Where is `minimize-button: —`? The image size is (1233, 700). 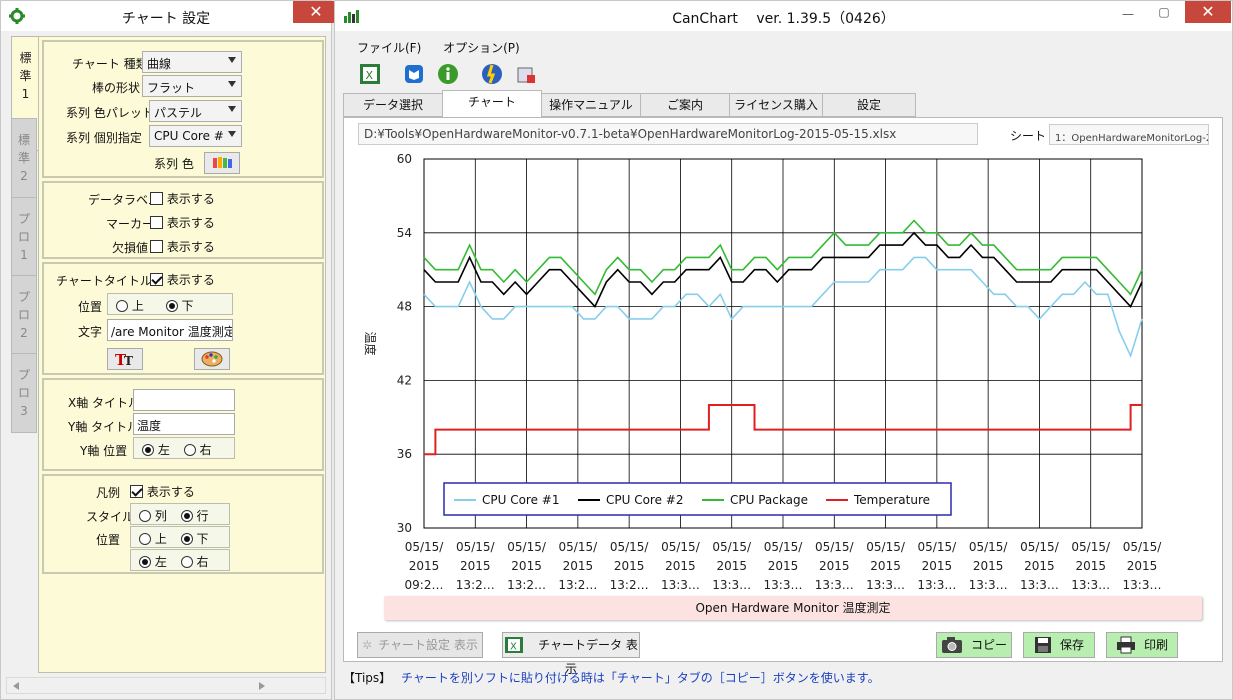 minimize-button: — is located at coordinates (1128, 14).